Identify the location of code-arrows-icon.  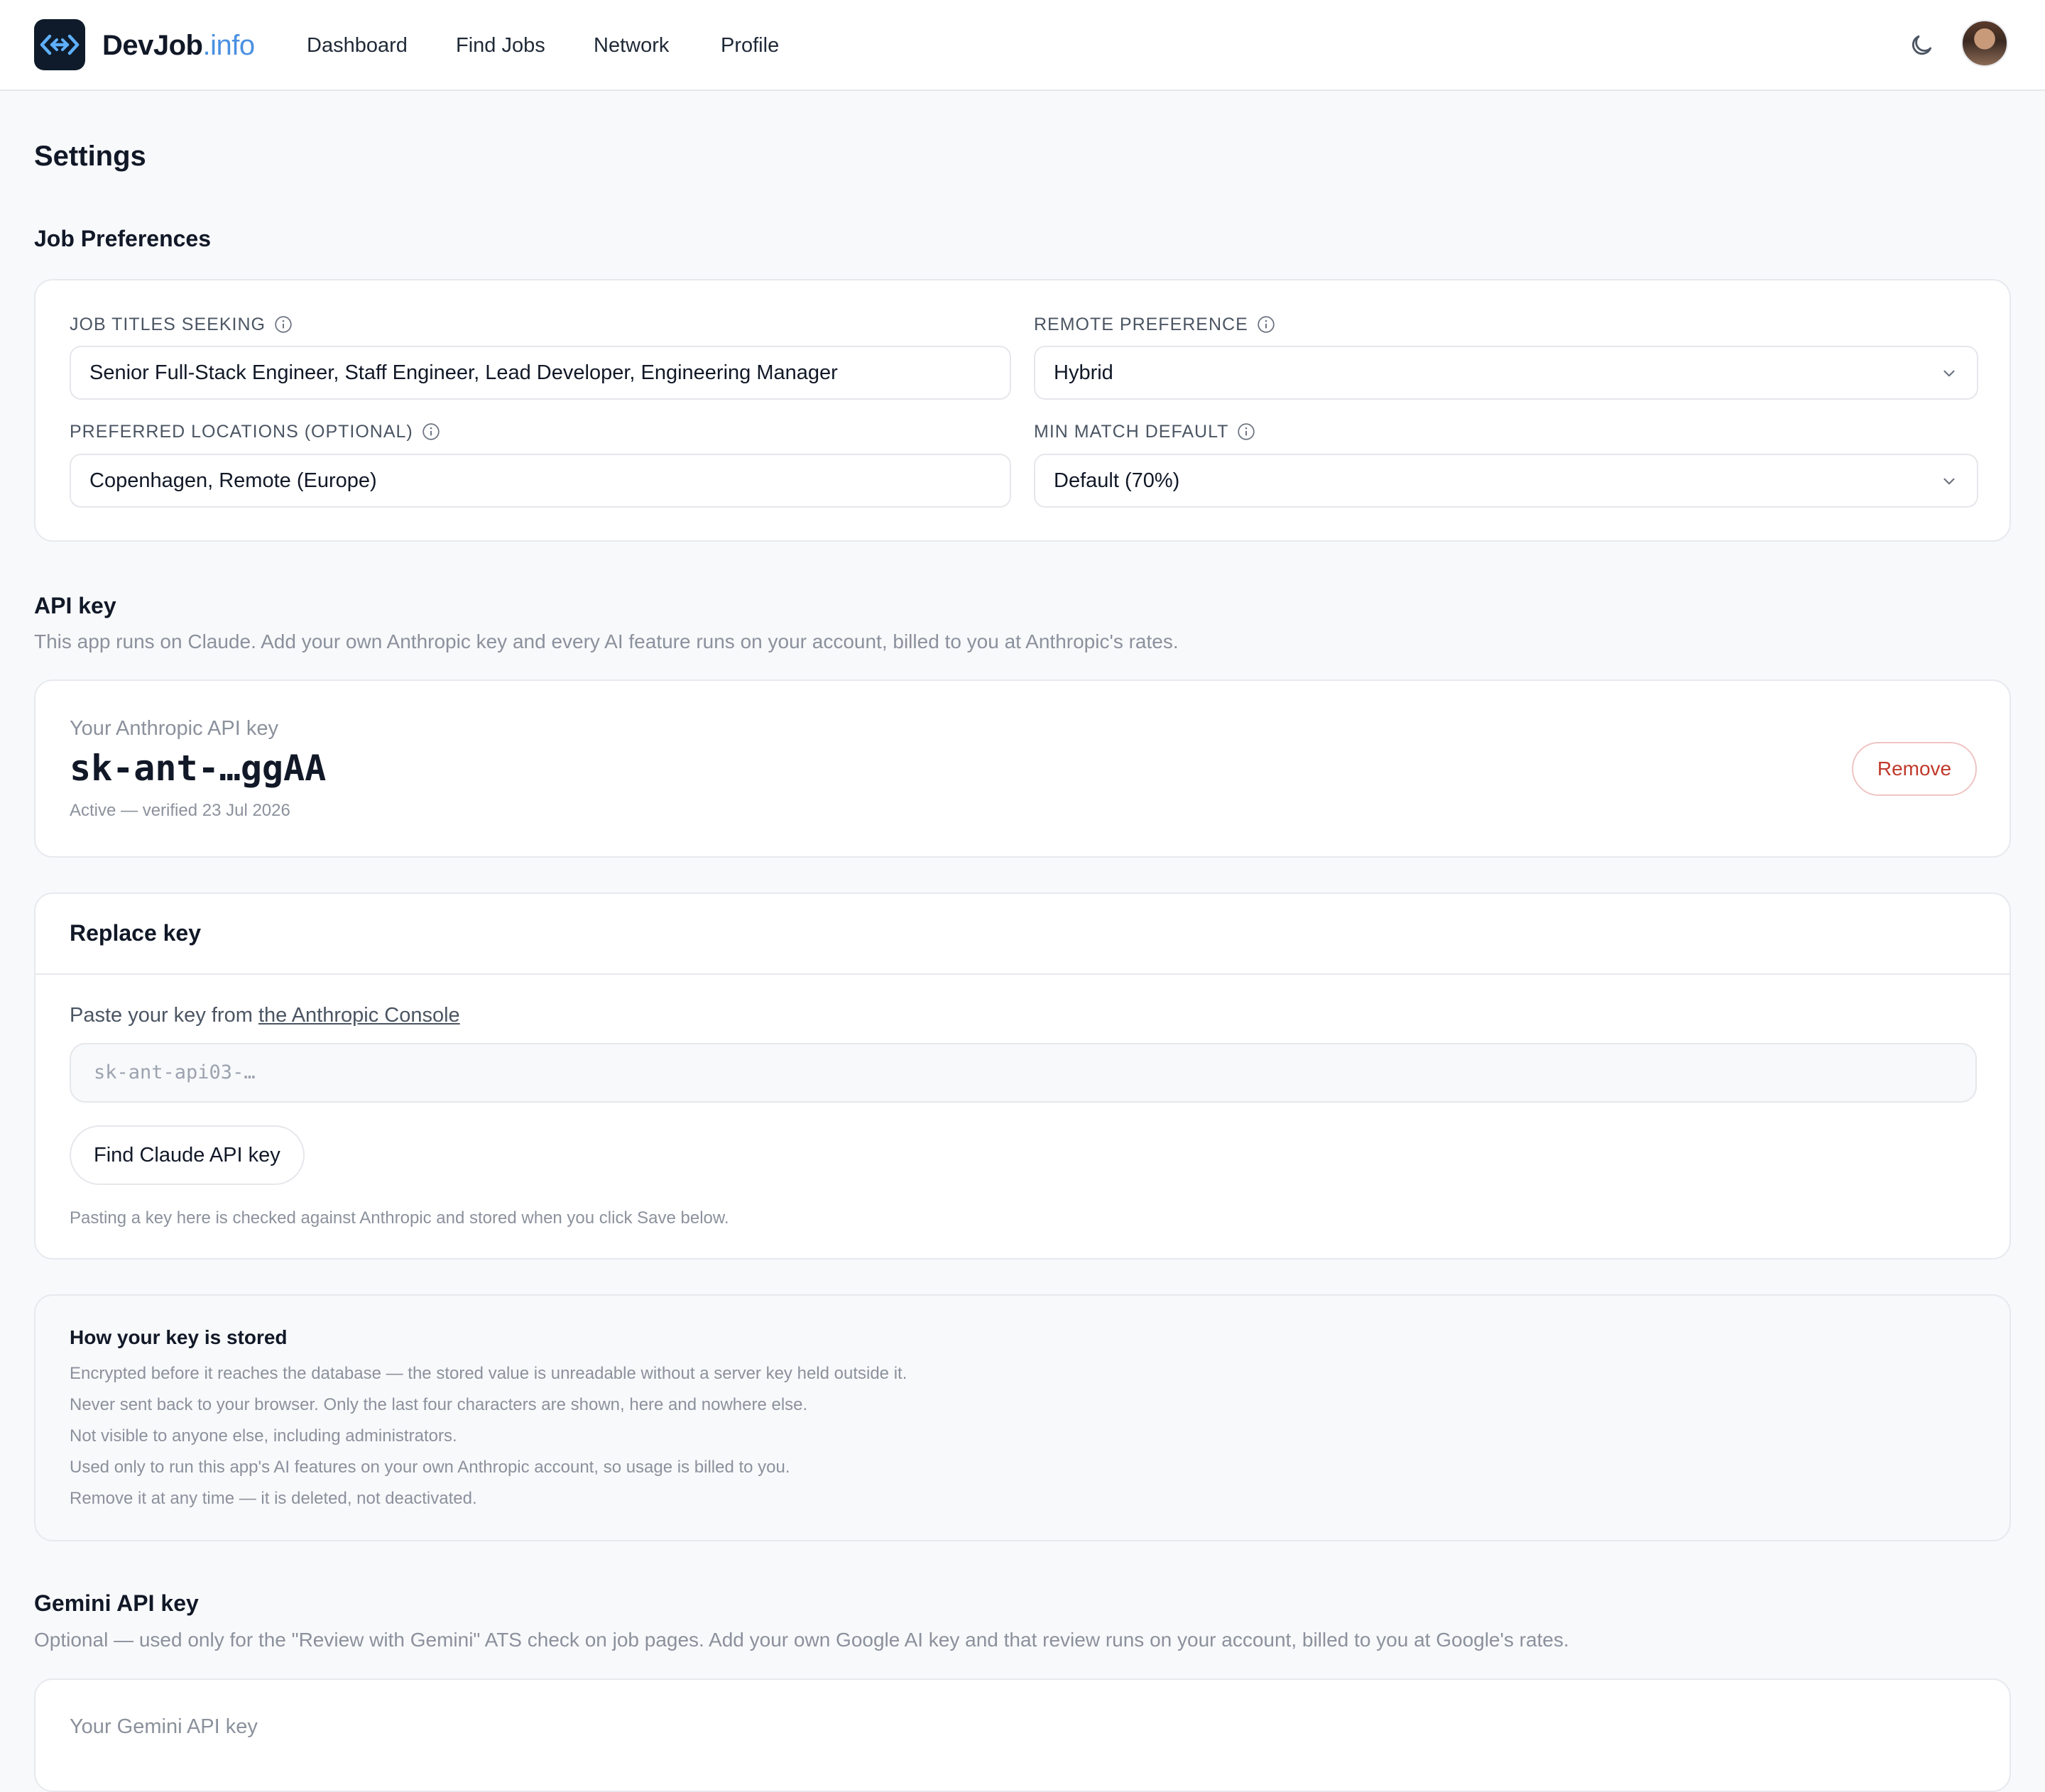
(60, 44).